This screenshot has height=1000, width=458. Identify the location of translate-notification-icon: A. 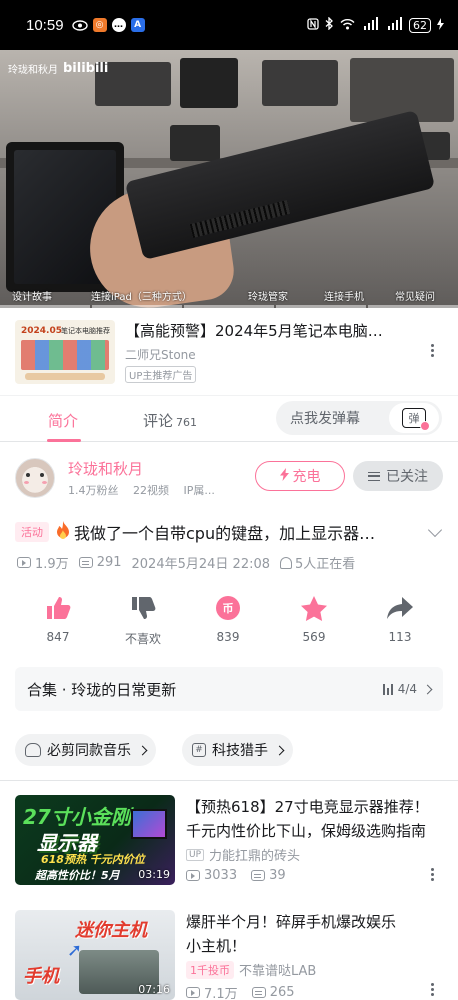
(137, 25).